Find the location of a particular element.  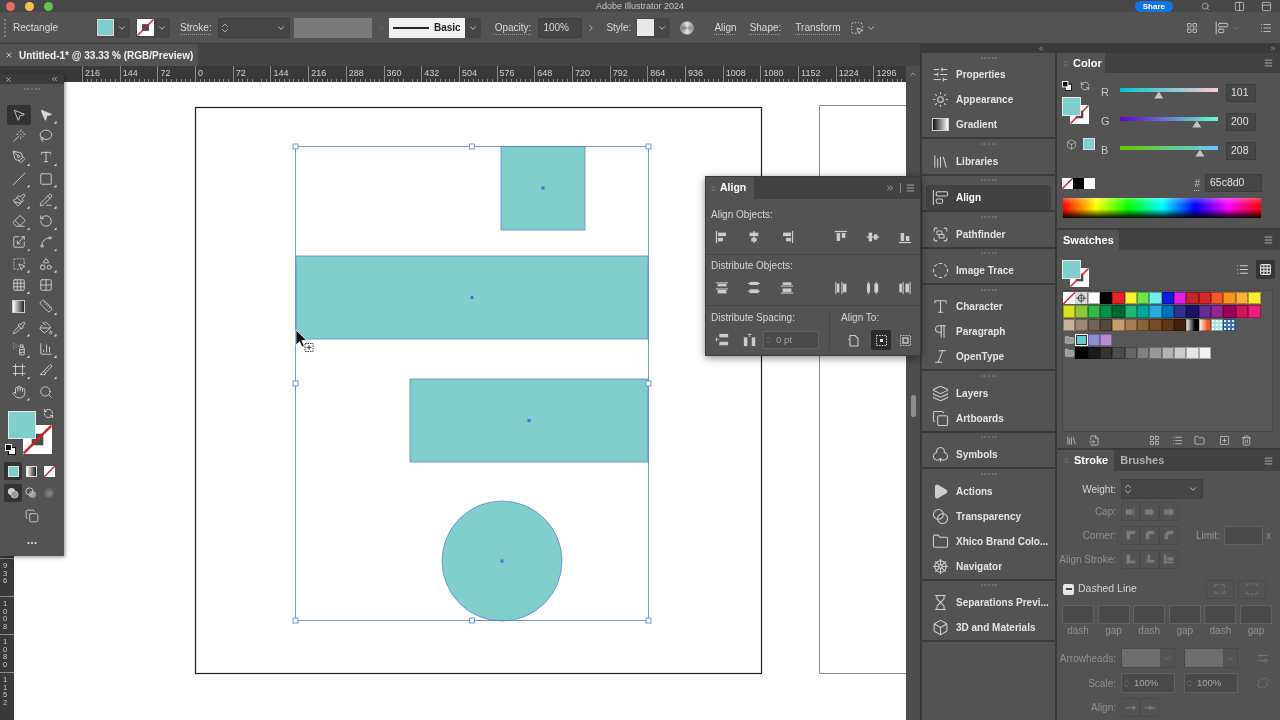

grid-view-button is located at coordinates (1265, 269).